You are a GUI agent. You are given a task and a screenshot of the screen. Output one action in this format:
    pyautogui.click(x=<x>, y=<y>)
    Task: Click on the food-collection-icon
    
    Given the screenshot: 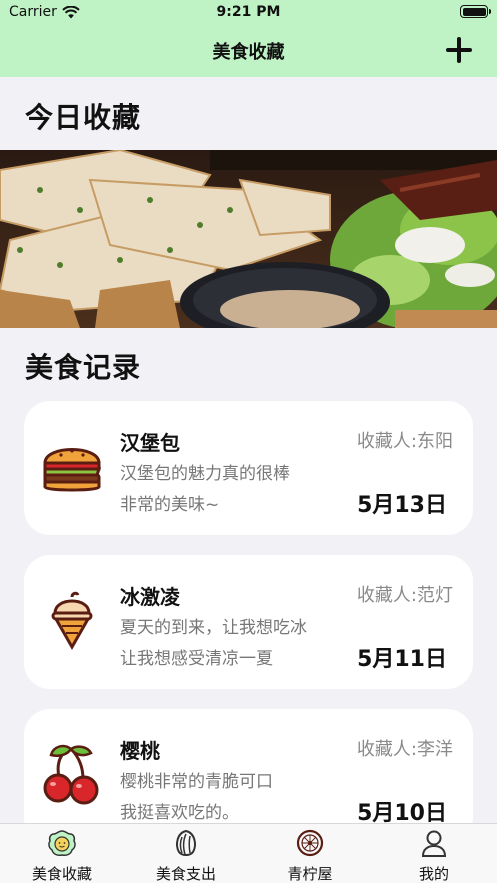 What is the action you would take?
    pyautogui.click(x=62, y=843)
    